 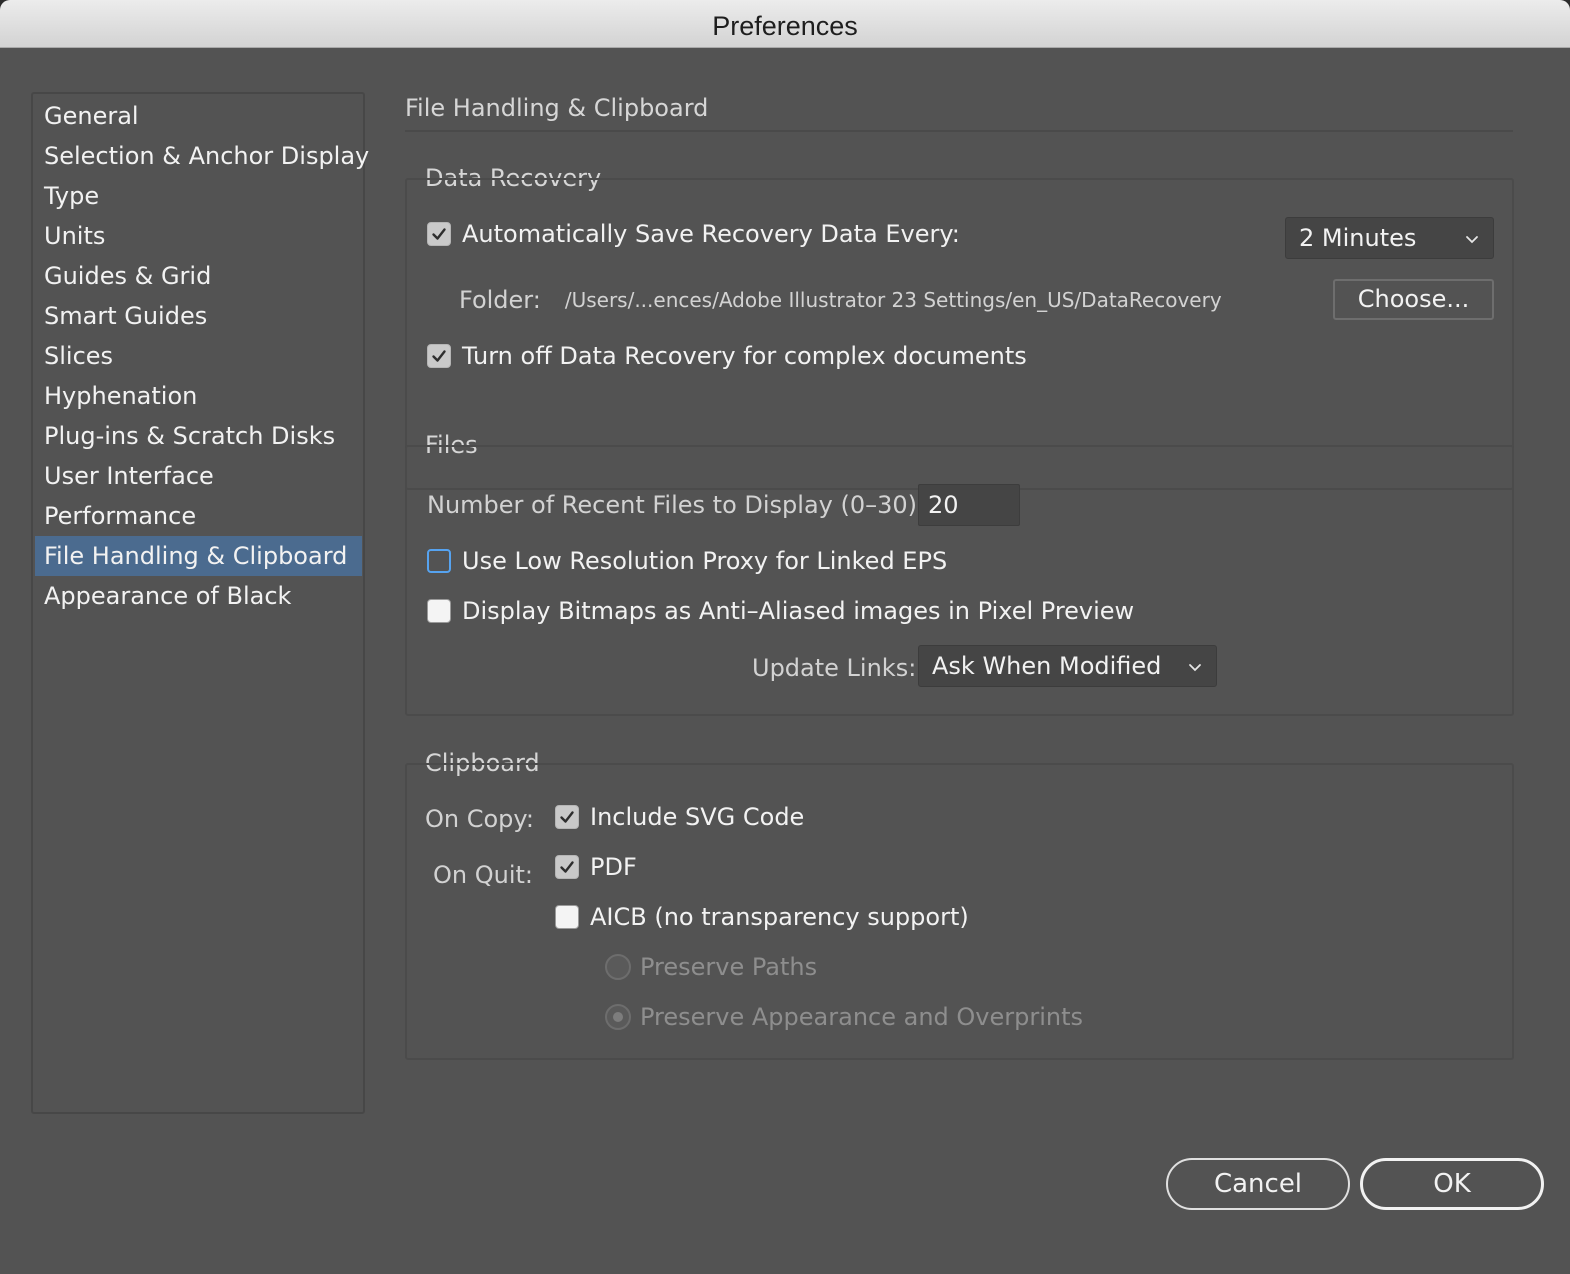 I want to click on auto-save-label: Automatically Save Recovery Data Every:, so click(x=711, y=234).